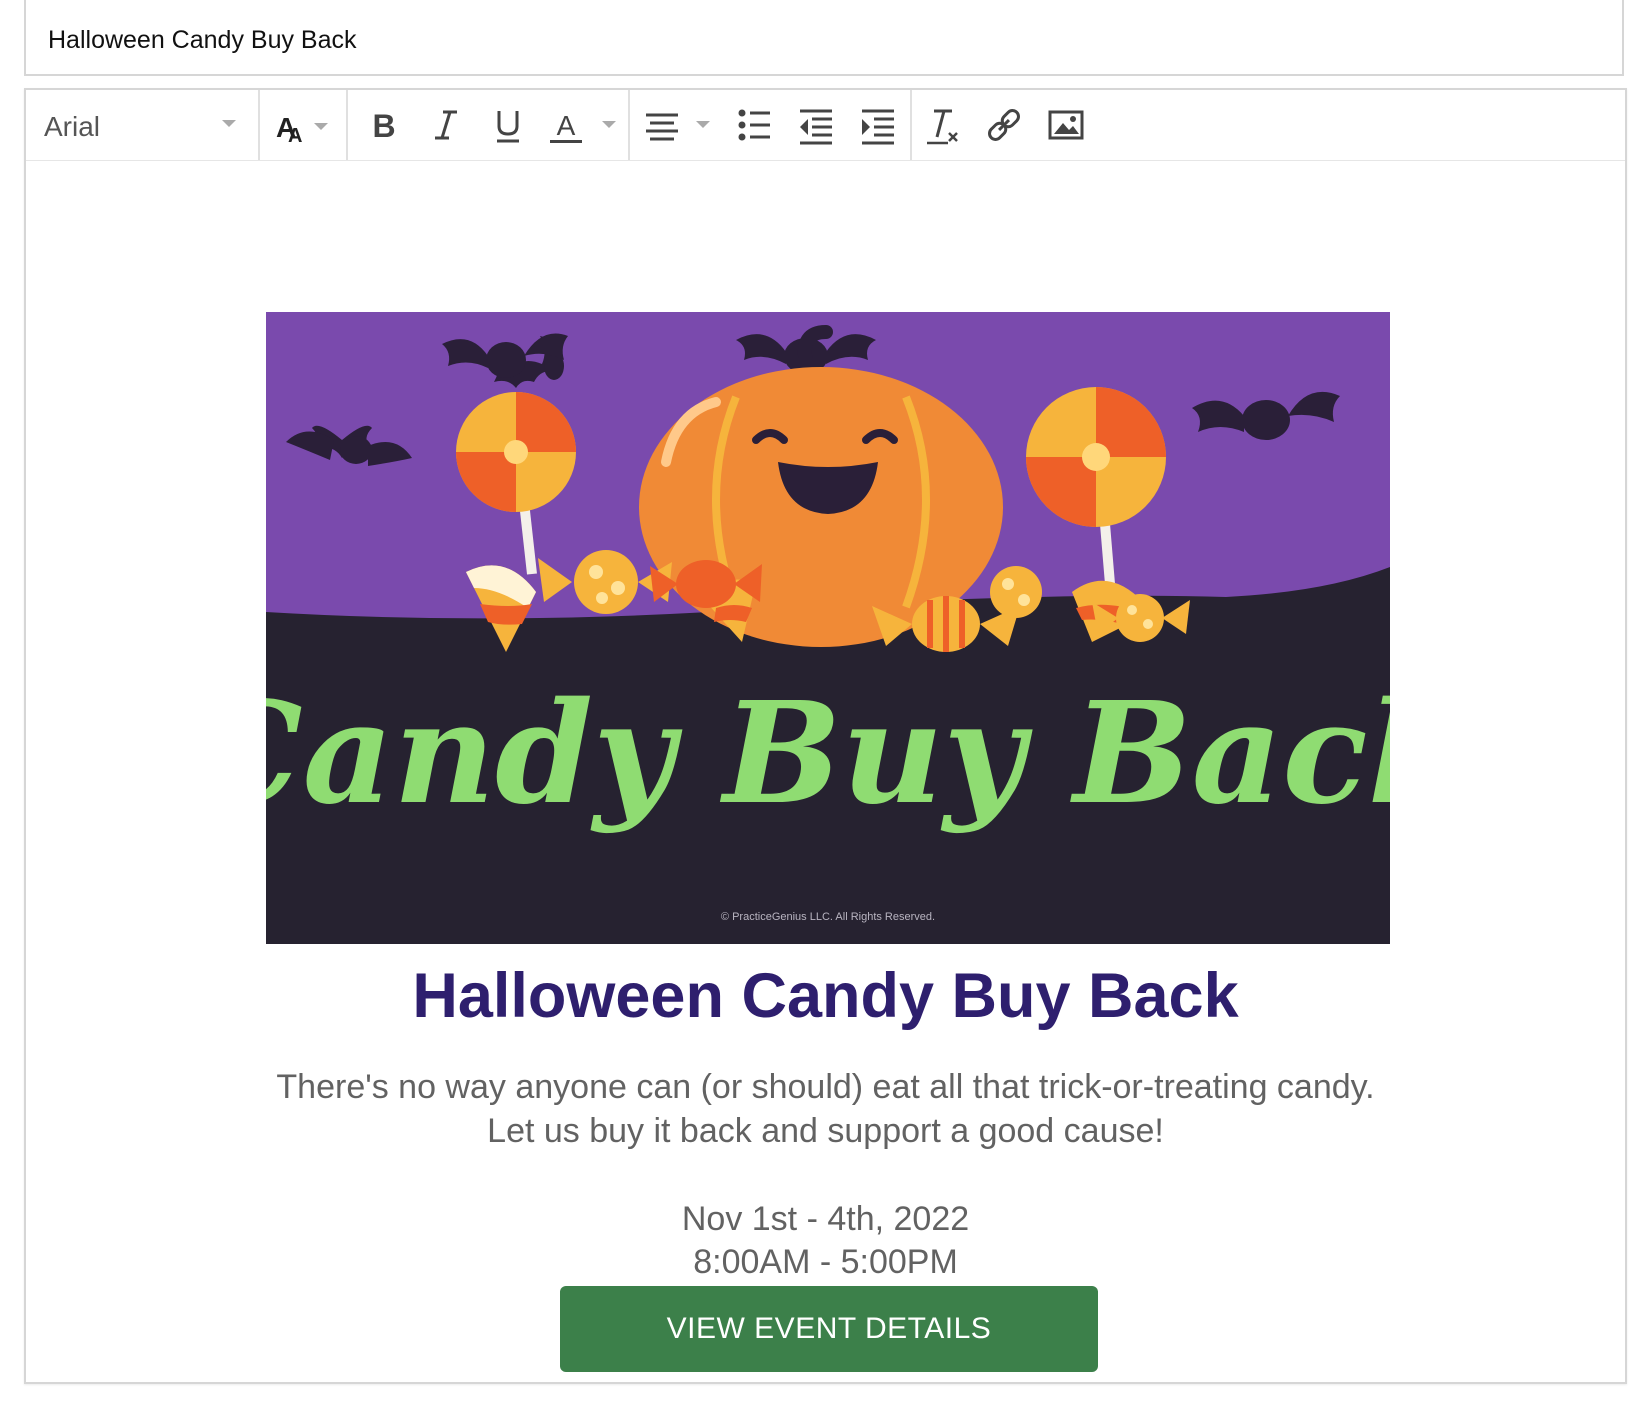  What do you see at coordinates (1004, 125) in the screenshot?
I see `link-icon` at bounding box center [1004, 125].